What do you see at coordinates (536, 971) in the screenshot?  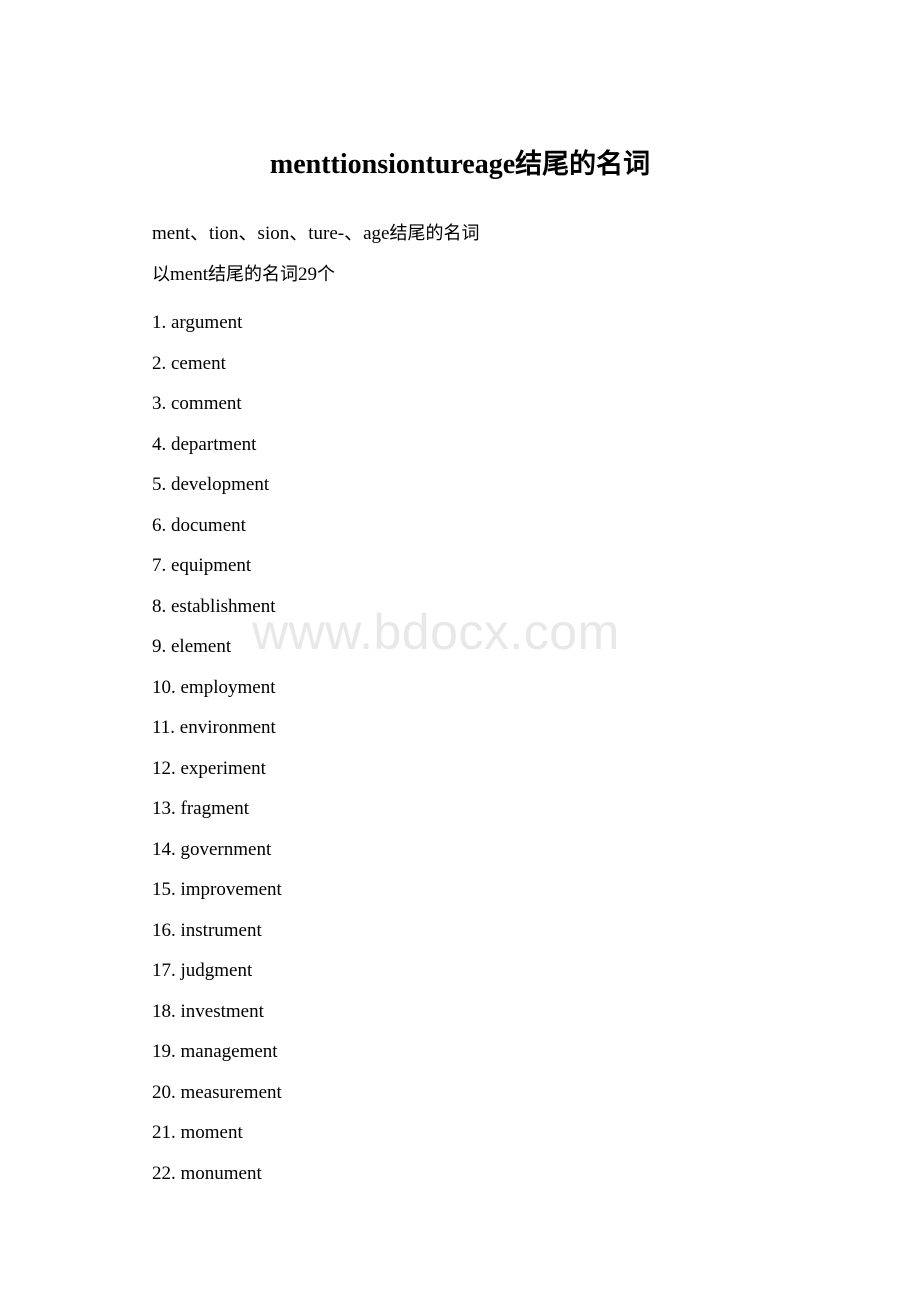 I see `list-item: 17. judgment` at bounding box center [536, 971].